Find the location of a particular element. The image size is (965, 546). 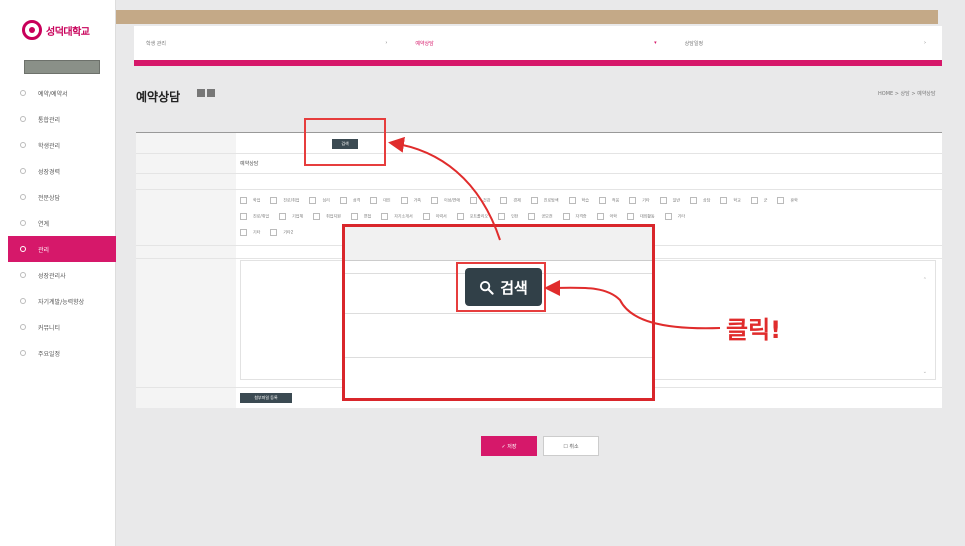

annotation-arrows is located at coordinates (554, 233).